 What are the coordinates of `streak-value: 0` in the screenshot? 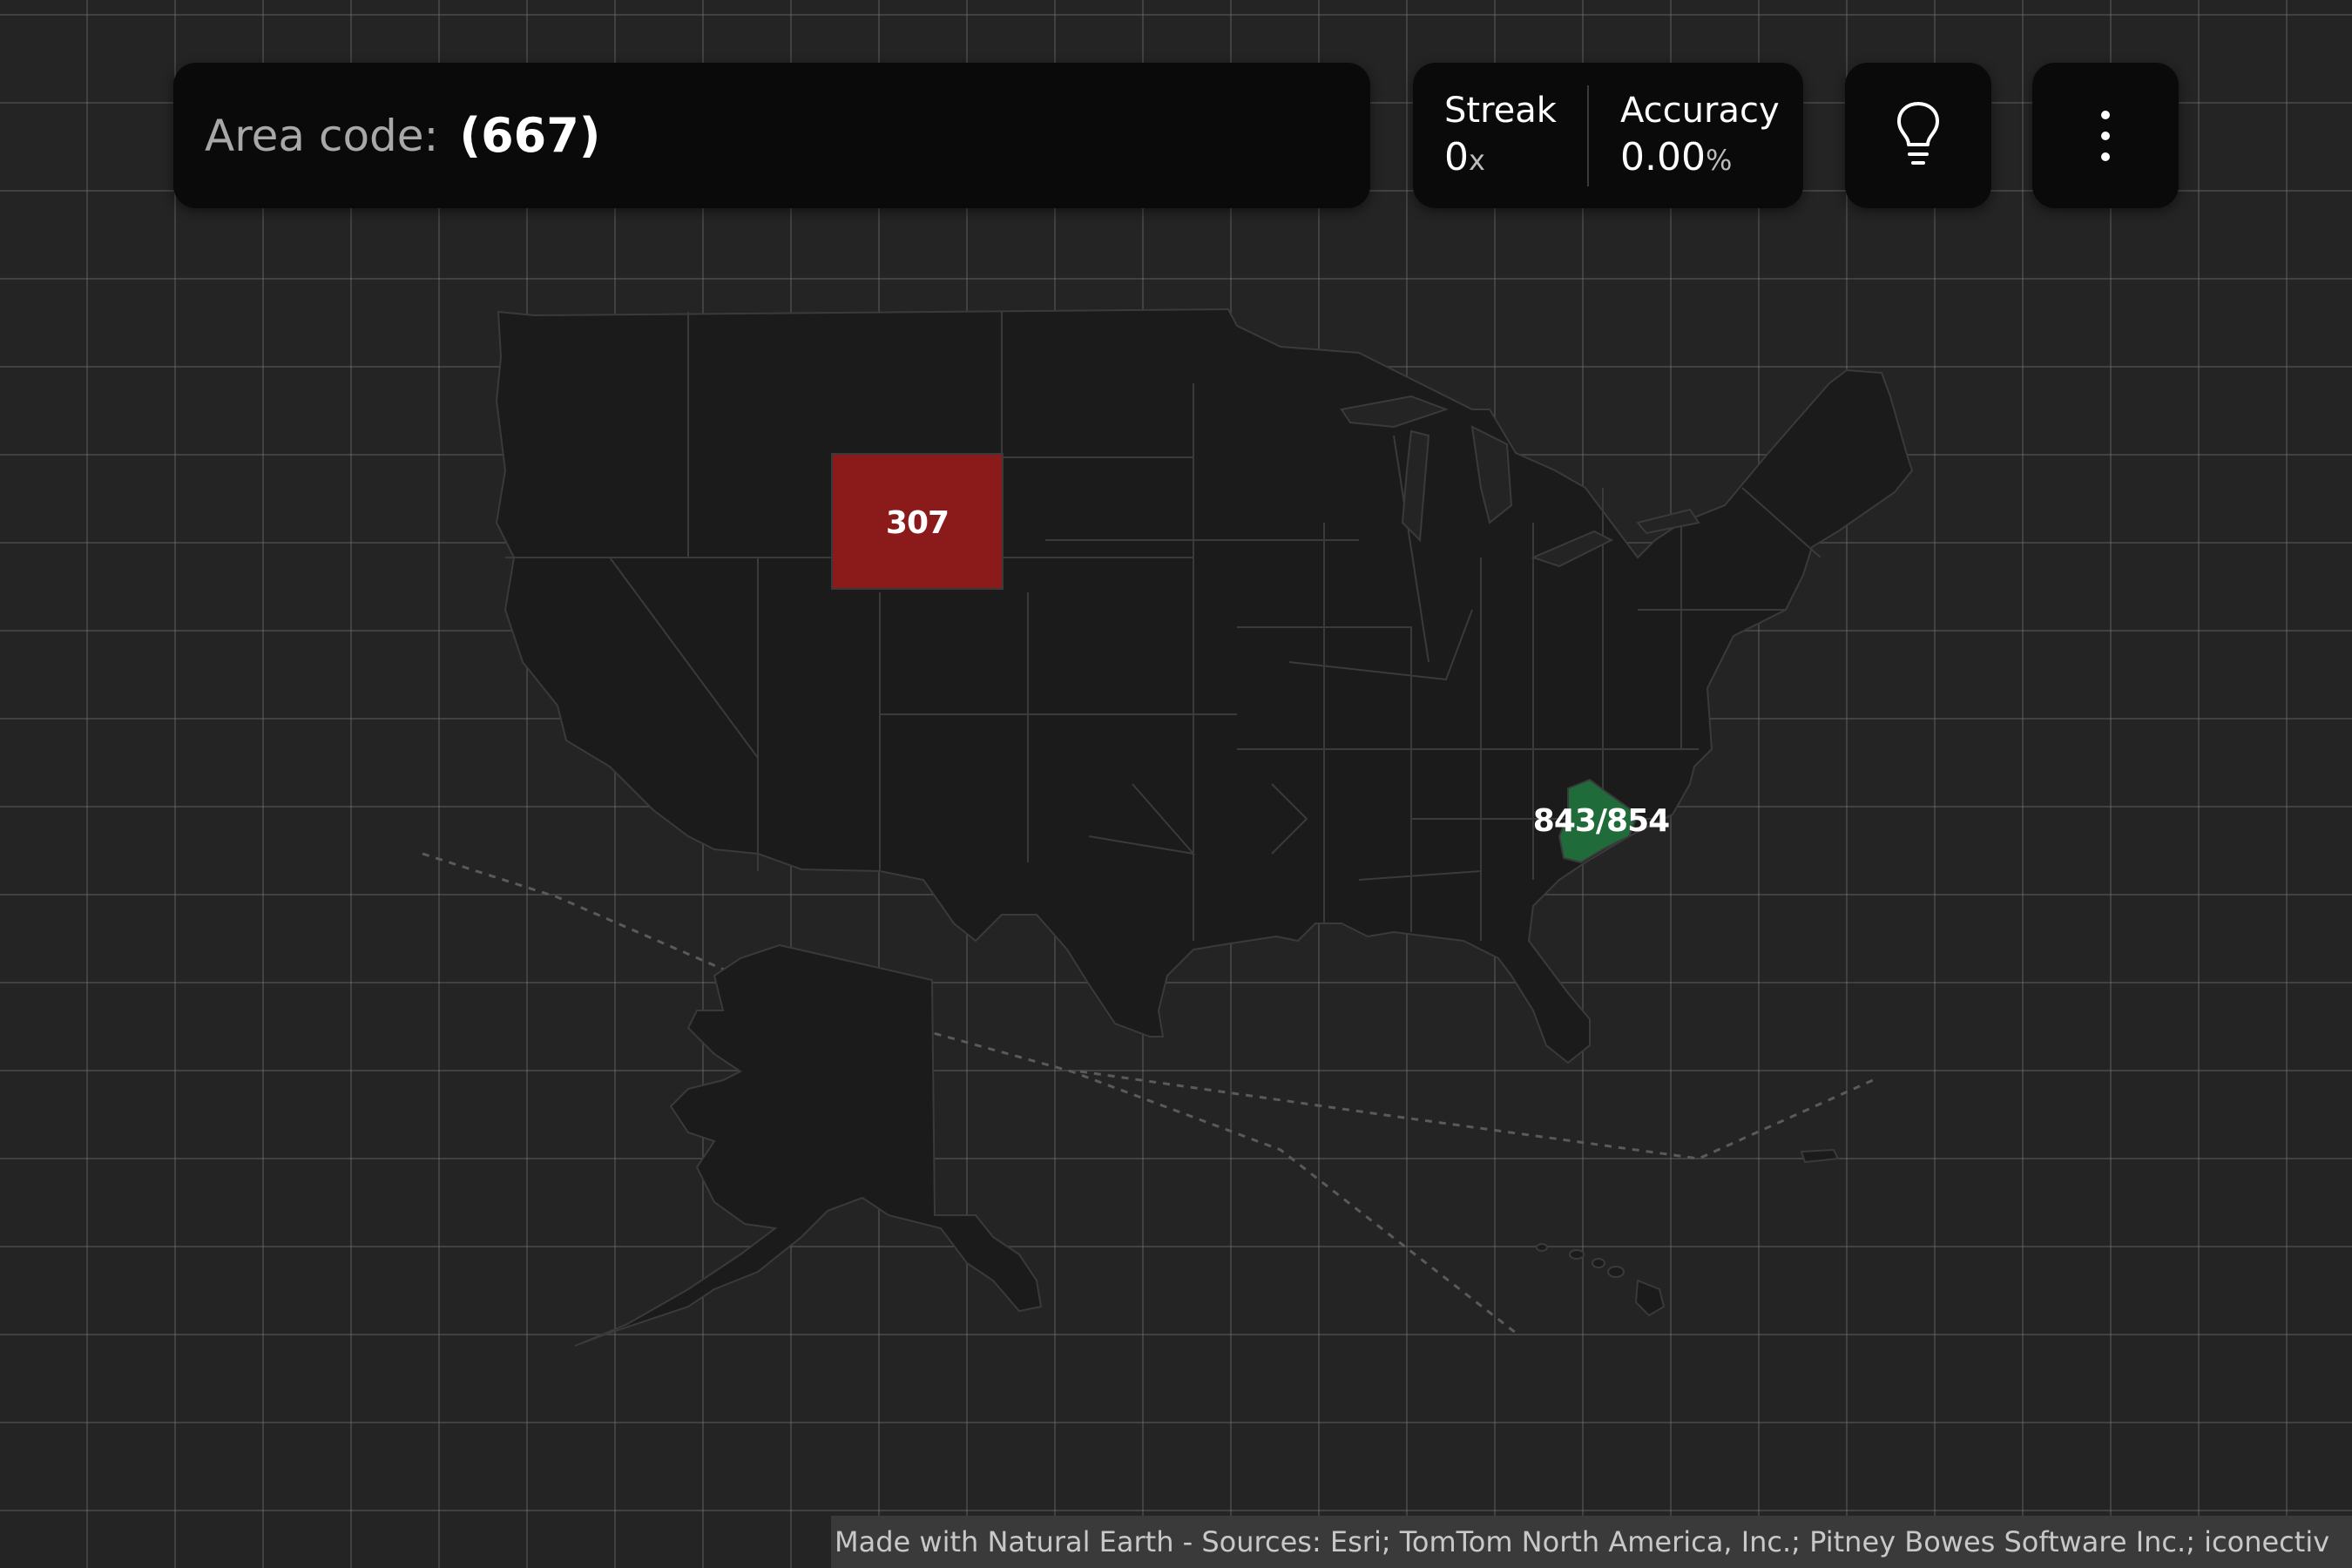 It's located at (1457, 157).